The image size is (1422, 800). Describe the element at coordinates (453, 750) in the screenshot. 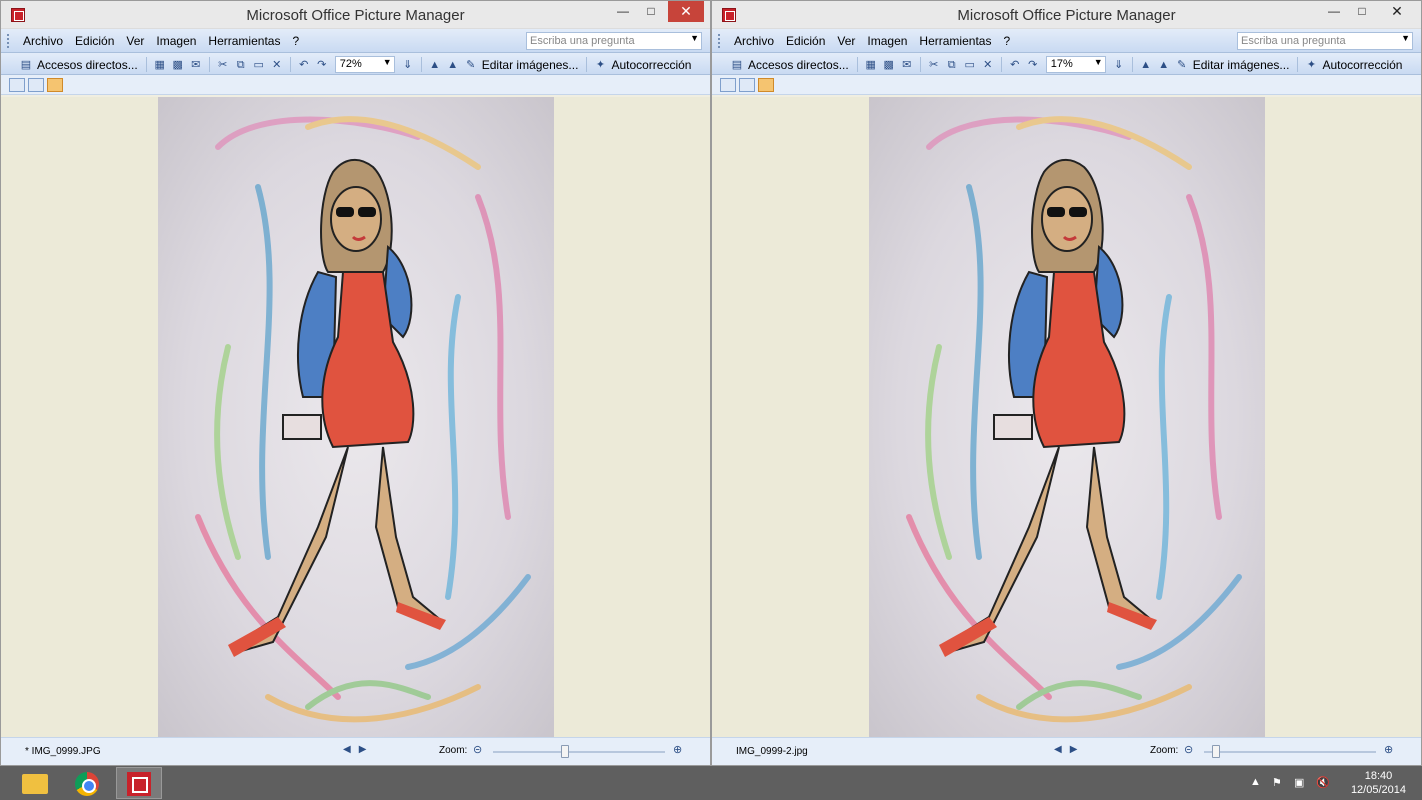

I see `zoom-label: Zoom:` at that location.